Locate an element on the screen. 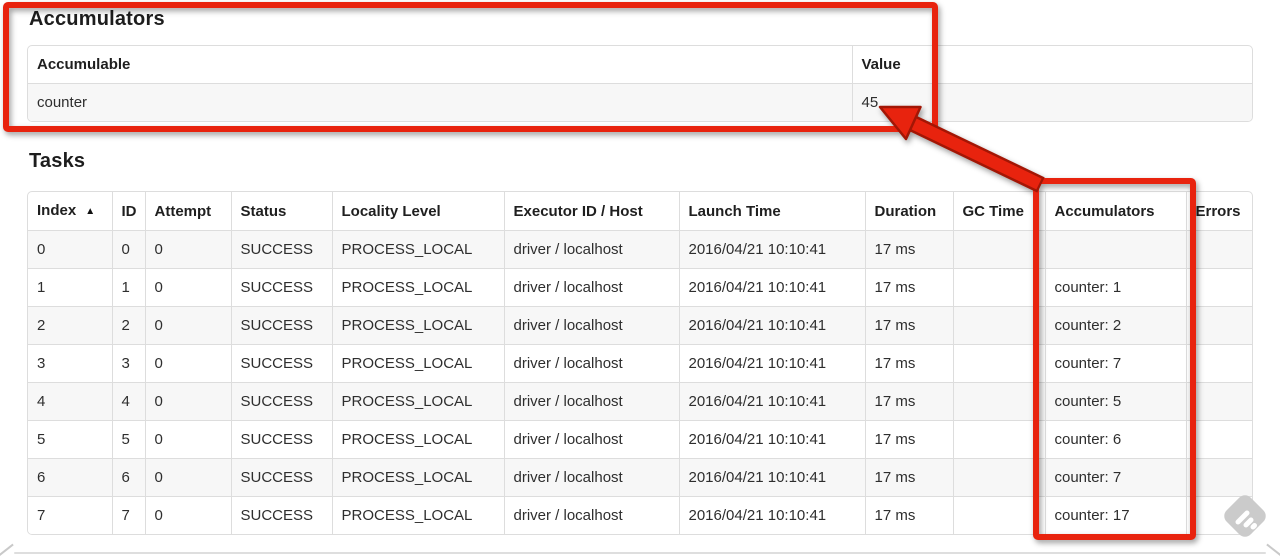  cell-value: 45 is located at coordinates (1051, 102).